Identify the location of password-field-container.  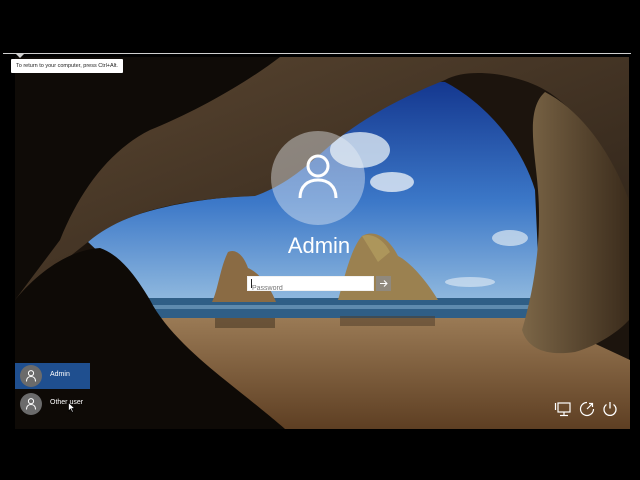
(310, 285).